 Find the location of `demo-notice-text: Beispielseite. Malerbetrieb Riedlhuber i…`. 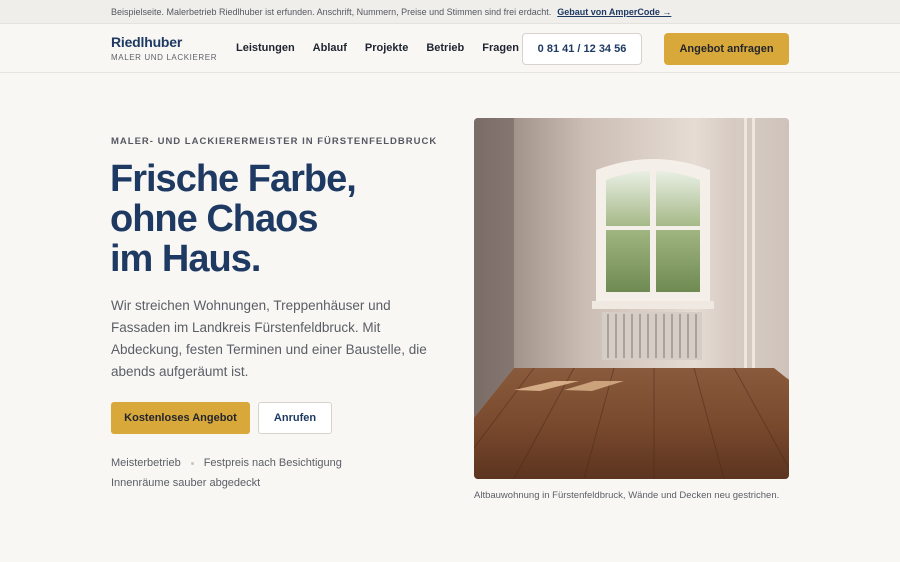

demo-notice-text: Beispielseite. Malerbetrieb Riedlhuber i… is located at coordinates (331, 11).